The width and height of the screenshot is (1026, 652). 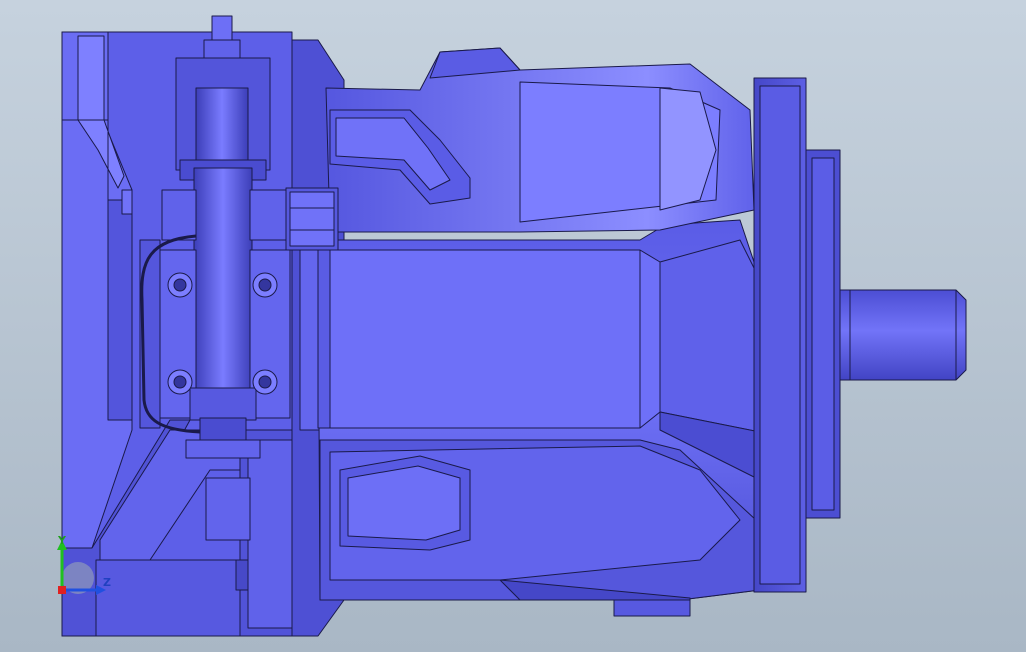 I want to click on triad-y-label: Y, so click(x=62, y=540).